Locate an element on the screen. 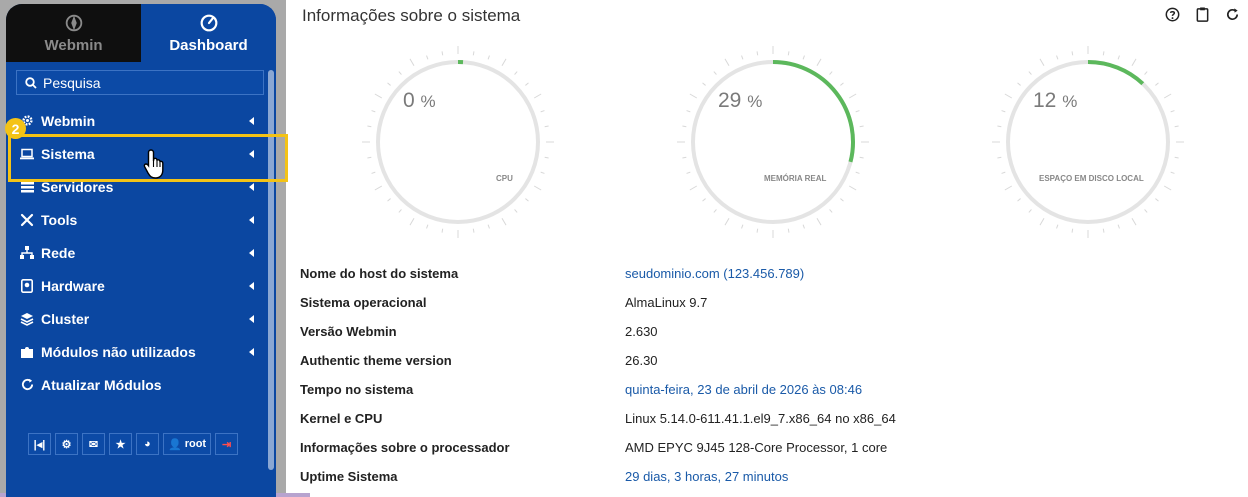  sidebar-item-hardware: Hardware is located at coordinates (137, 285).